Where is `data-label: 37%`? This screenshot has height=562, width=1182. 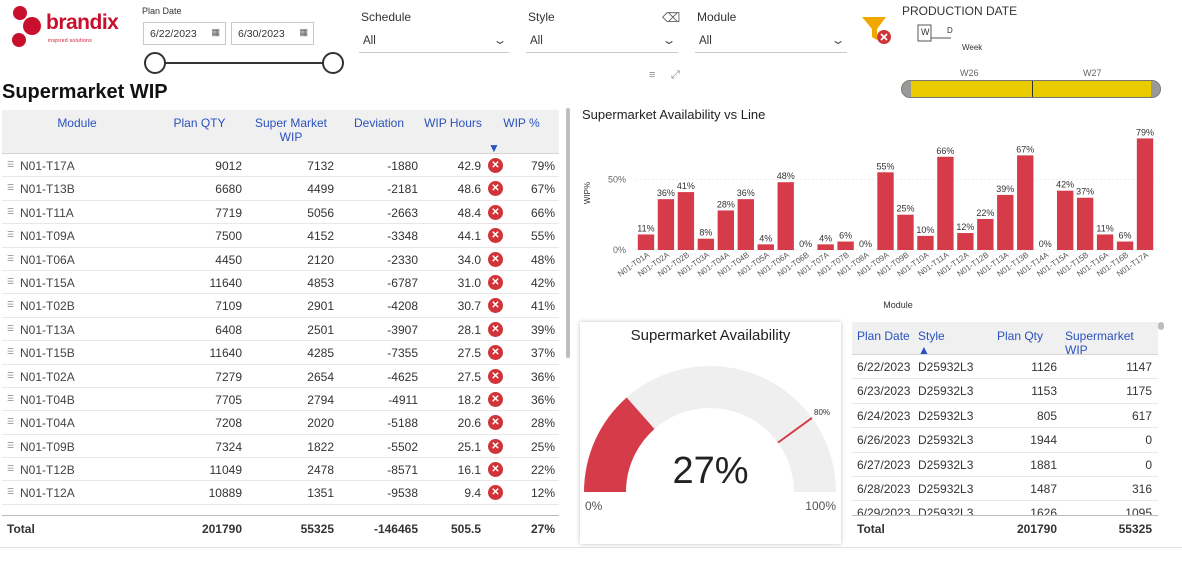 data-label: 37% is located at coordinates (1085, 192).